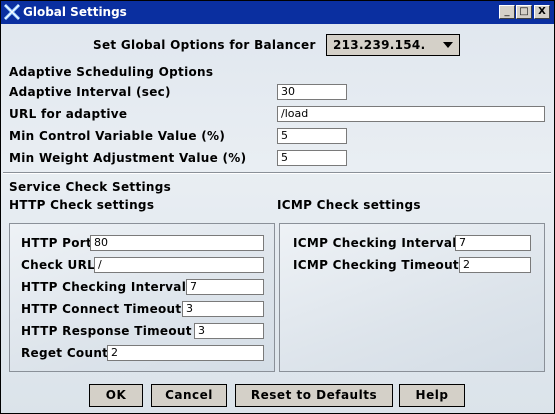 The height and width of the screenshot is (414, 555). What do you see at coordinates (117, 136) in the screenshot?
I see `min-control-label: Min Control Variable Value (%)` at bounding box center [117, 136].